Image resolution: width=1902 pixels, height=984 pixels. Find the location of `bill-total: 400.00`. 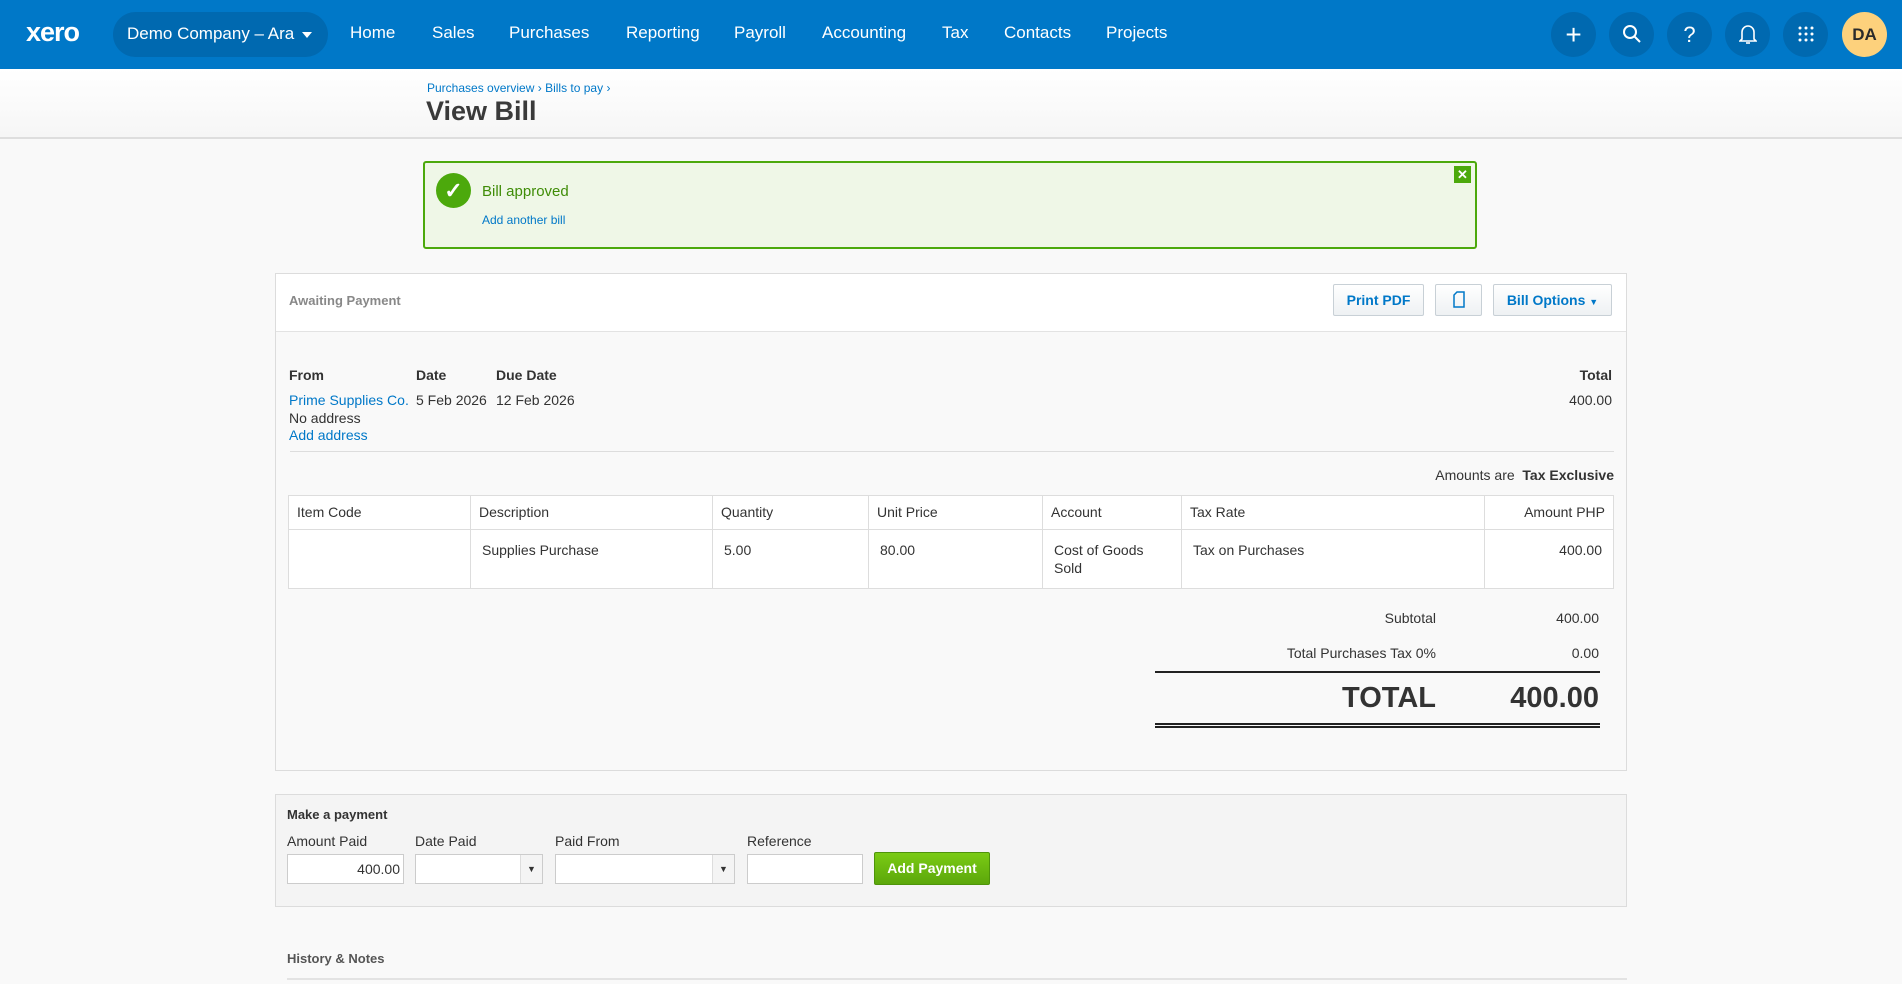

bill-total: 400.00 is located at coordinates (1590, 400).